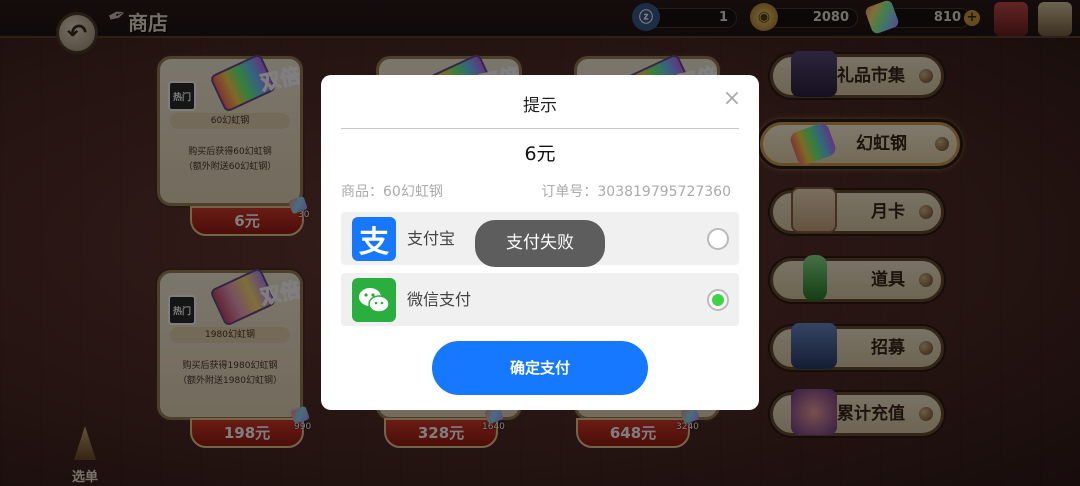 This screenshot has height=486, width=1080. What do you see at coordinates (540, 106) in the screenshot?
I see `dialog-title: 提示` at bounding box center [540, 106].